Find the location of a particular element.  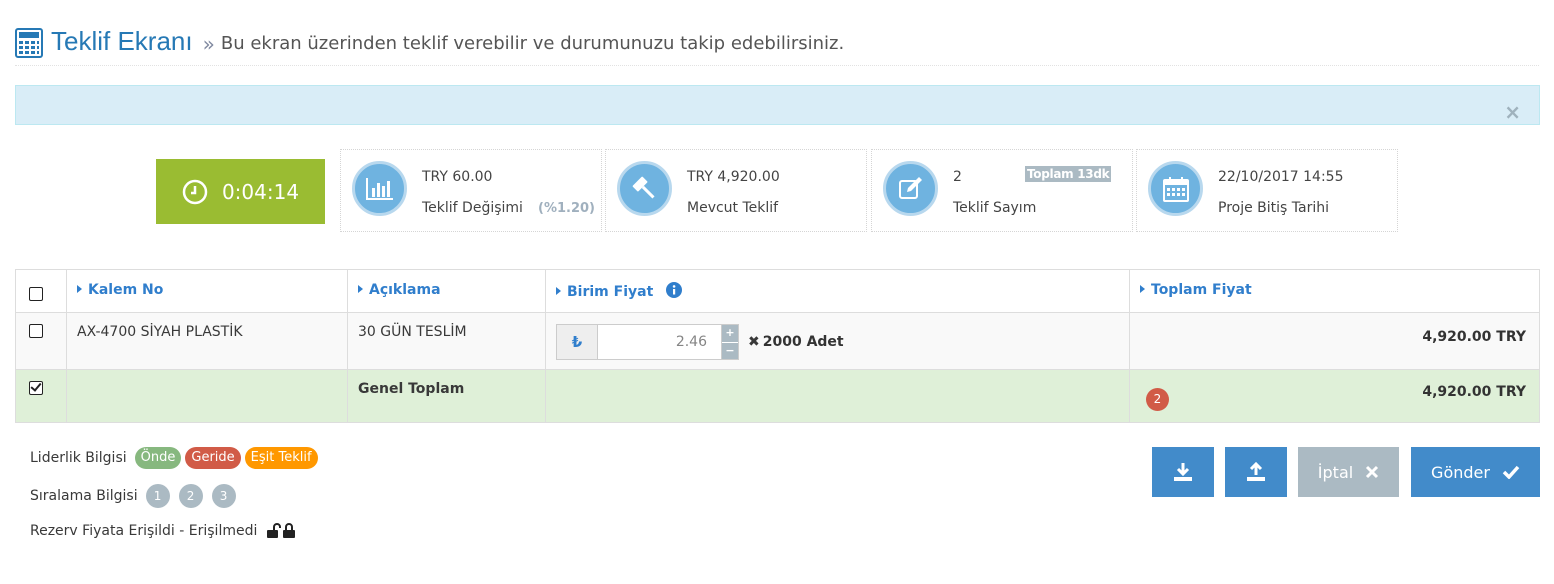

deadline-value: 22/10/2017 14:55 is located at coordinates (1281, 177).